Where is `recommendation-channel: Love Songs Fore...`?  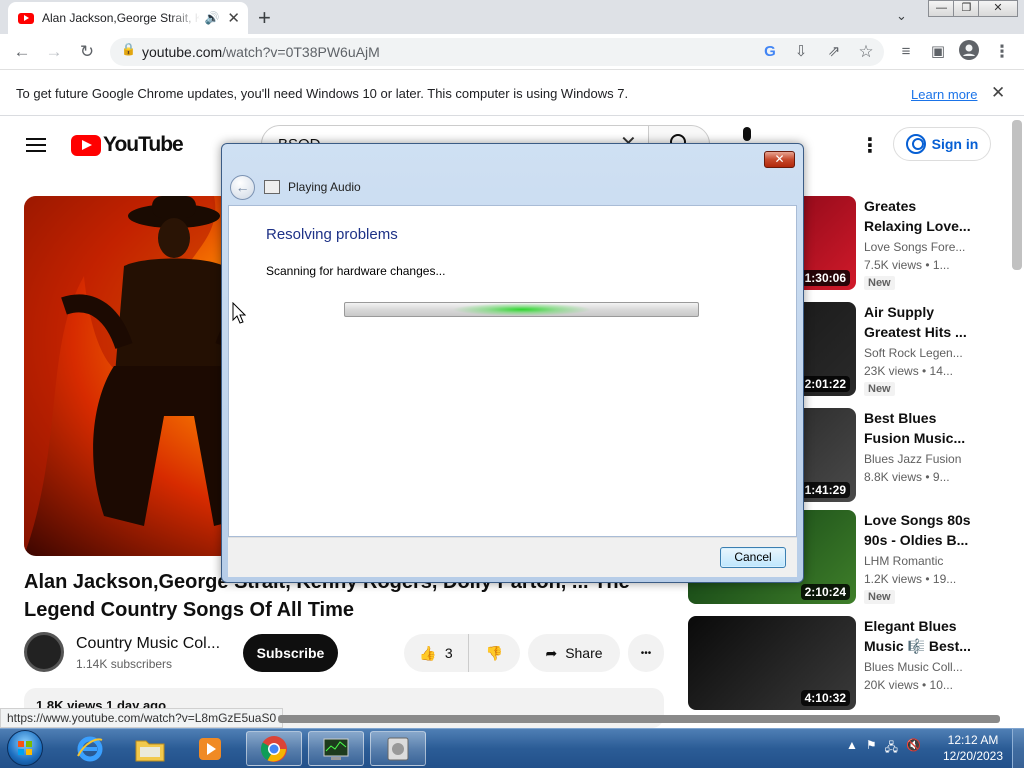 recommendation-channel: Love Songs Fore... is located at coordinates (914, 247).